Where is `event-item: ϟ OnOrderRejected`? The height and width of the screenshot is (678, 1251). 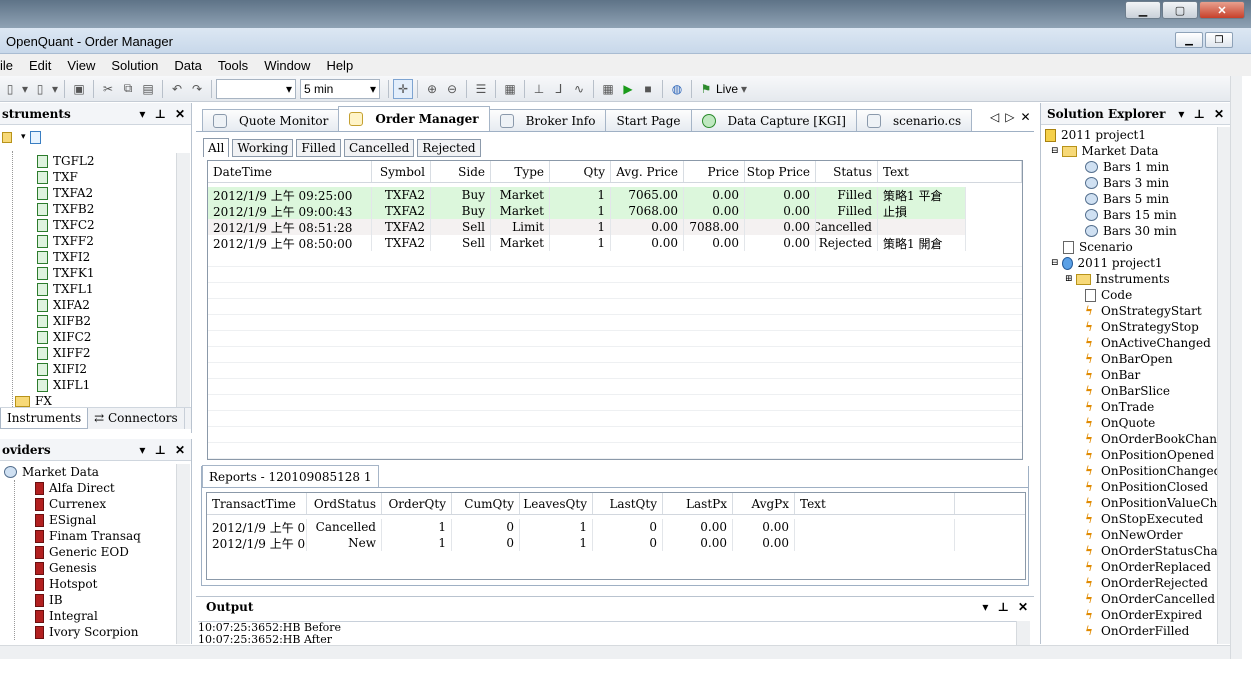
event-item: ϟ OnOrderRejected is located at coordinates (1151, 583).